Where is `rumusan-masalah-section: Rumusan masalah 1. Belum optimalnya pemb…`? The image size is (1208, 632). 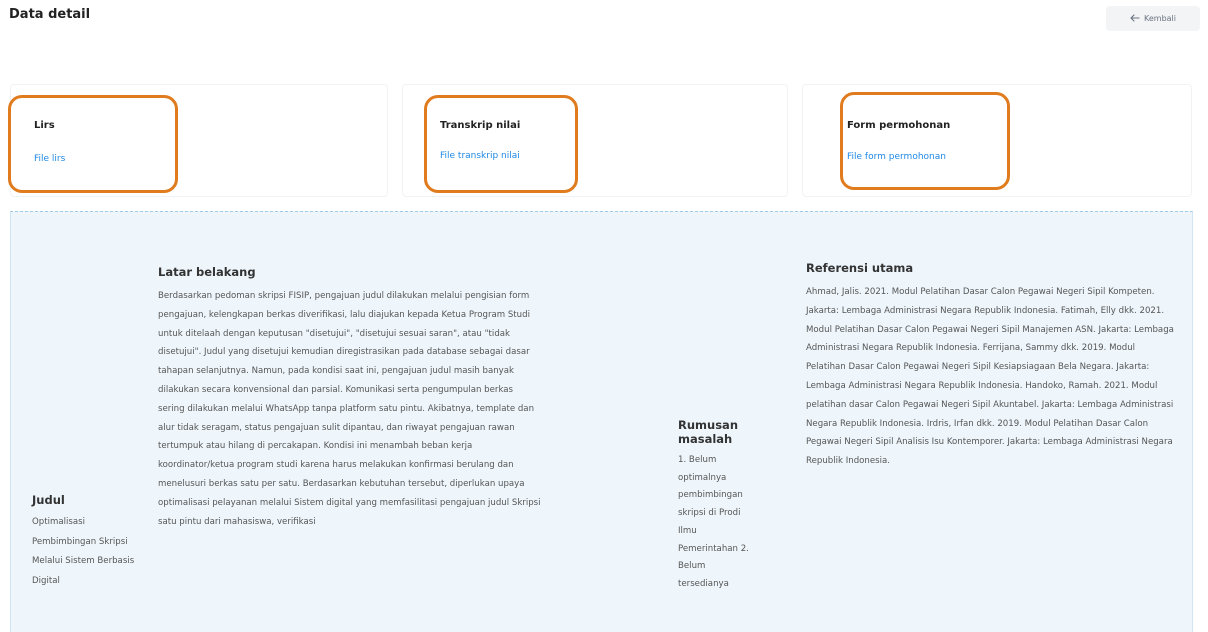 rumusan-masalah-section: Rumusan masalah 1. Belum optimalnya pemb… is located at coordinates (718, 506).